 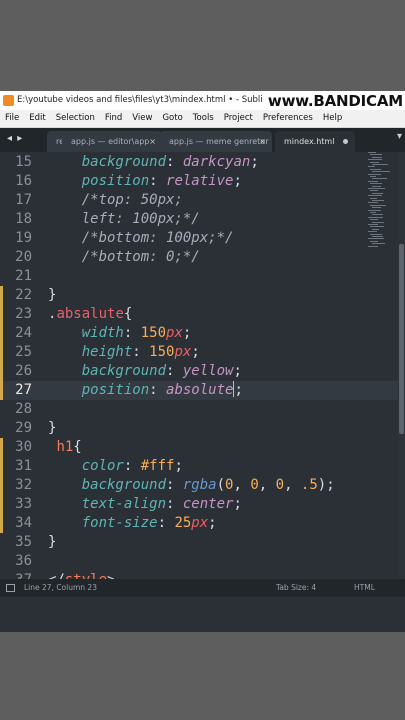 What do you see at coordinates (124, 219) in the screenshot?
I see `code-line: left: 100px;*/` at bounding box center [124, 219].